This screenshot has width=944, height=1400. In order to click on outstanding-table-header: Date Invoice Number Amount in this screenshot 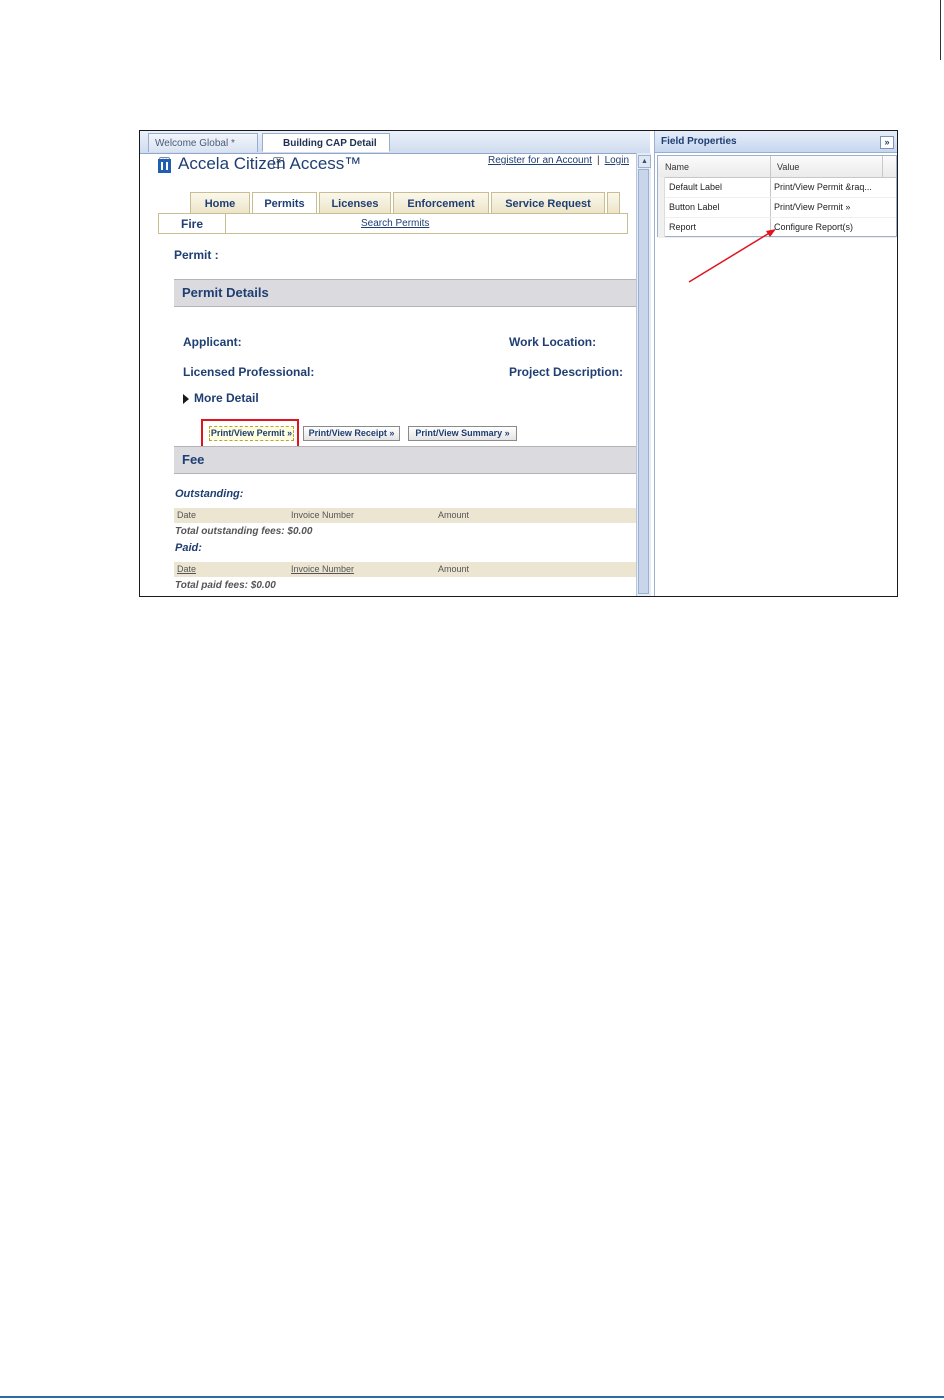, I will do `click(405, 515)`.